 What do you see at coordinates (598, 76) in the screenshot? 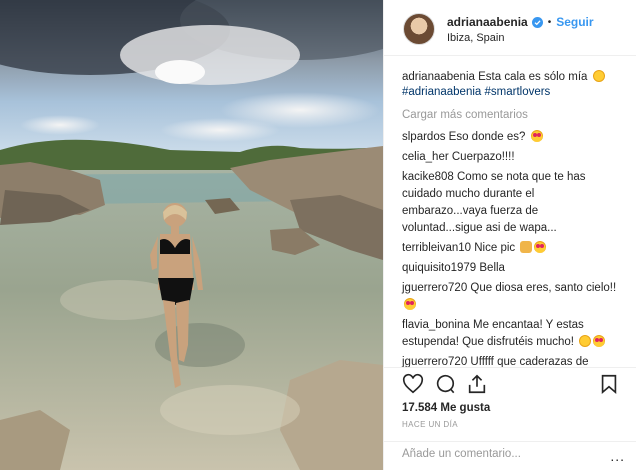
I see `grimace-emoji-icon` at bounding box center [598, 76].